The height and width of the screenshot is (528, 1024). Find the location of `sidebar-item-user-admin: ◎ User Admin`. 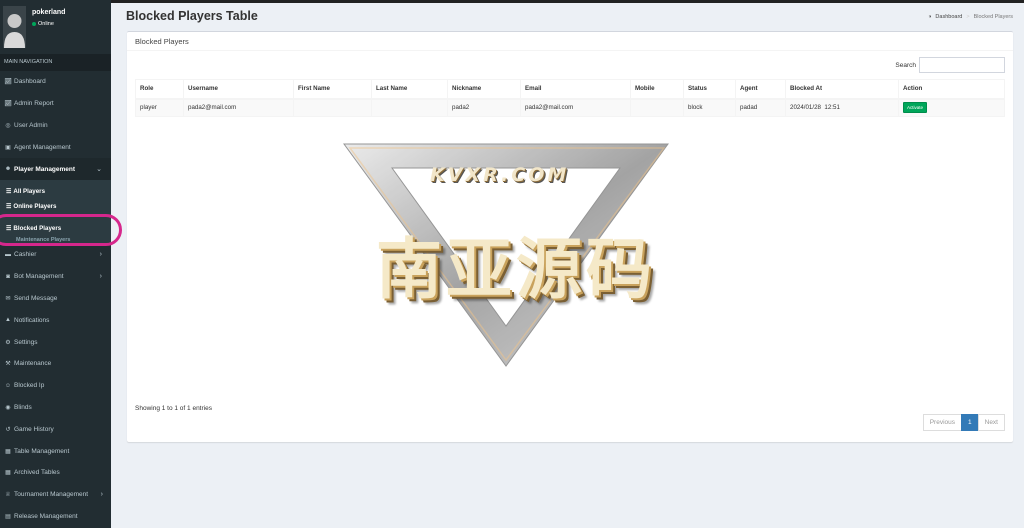

sidebar-item-user-admin: ◎ User Admin is located at coordinates (55, 126).